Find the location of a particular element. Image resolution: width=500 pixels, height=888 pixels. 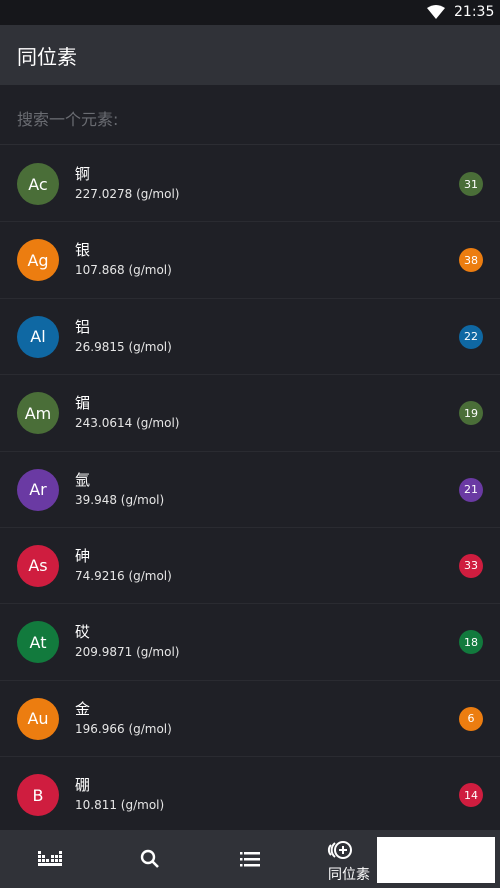

element-row: Al 铝 26.9815 (g/mol) 22 is located at coordinates (250, 337).